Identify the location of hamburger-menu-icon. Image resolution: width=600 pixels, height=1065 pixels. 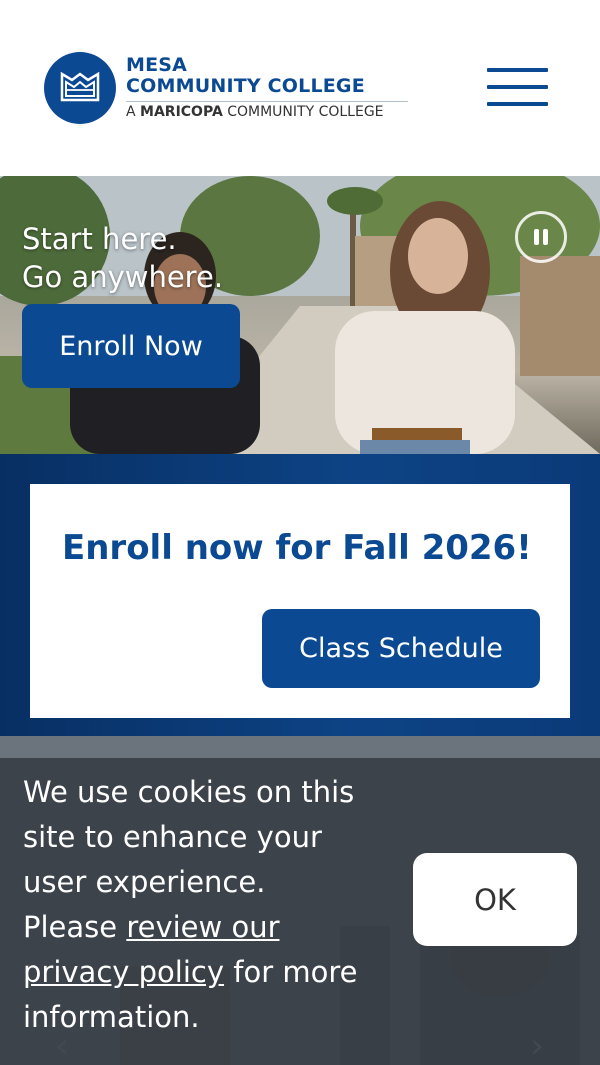
(517, 88).